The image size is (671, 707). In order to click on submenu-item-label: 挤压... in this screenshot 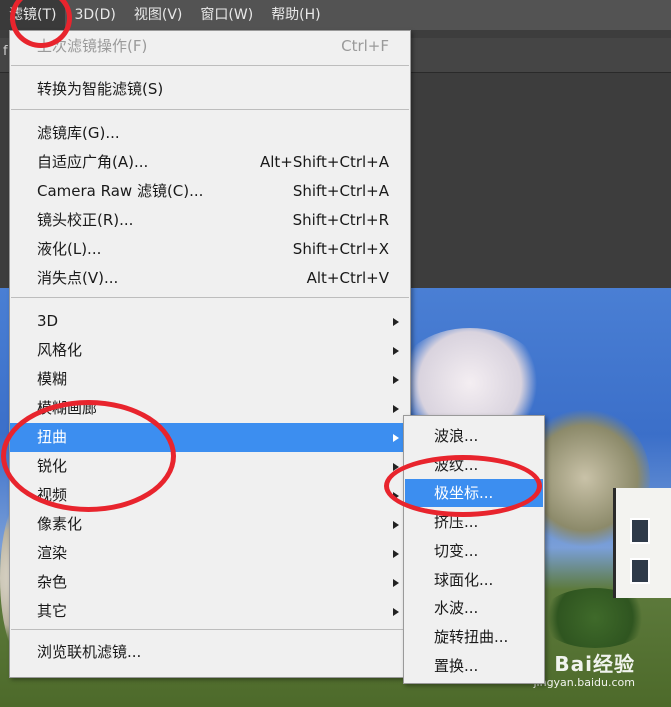, I will do `click(456, 522)`.